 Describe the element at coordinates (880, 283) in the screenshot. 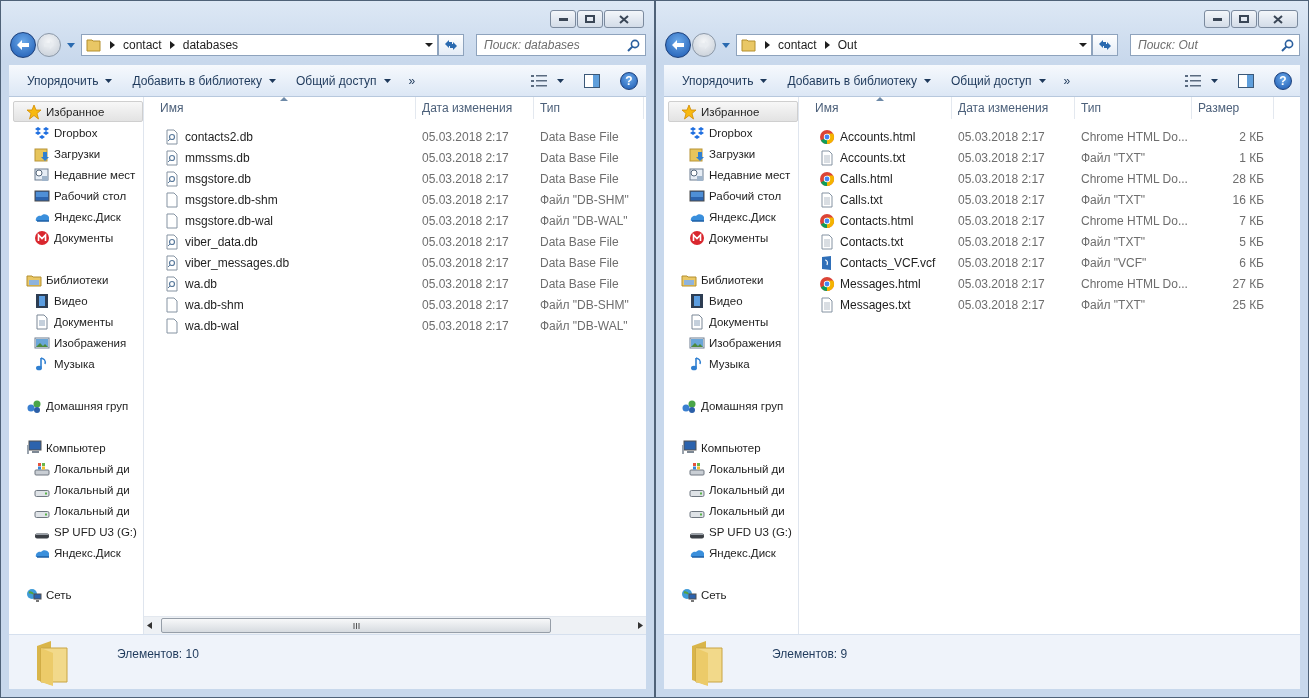

I see `file-name-text: Messages.html` at that location.